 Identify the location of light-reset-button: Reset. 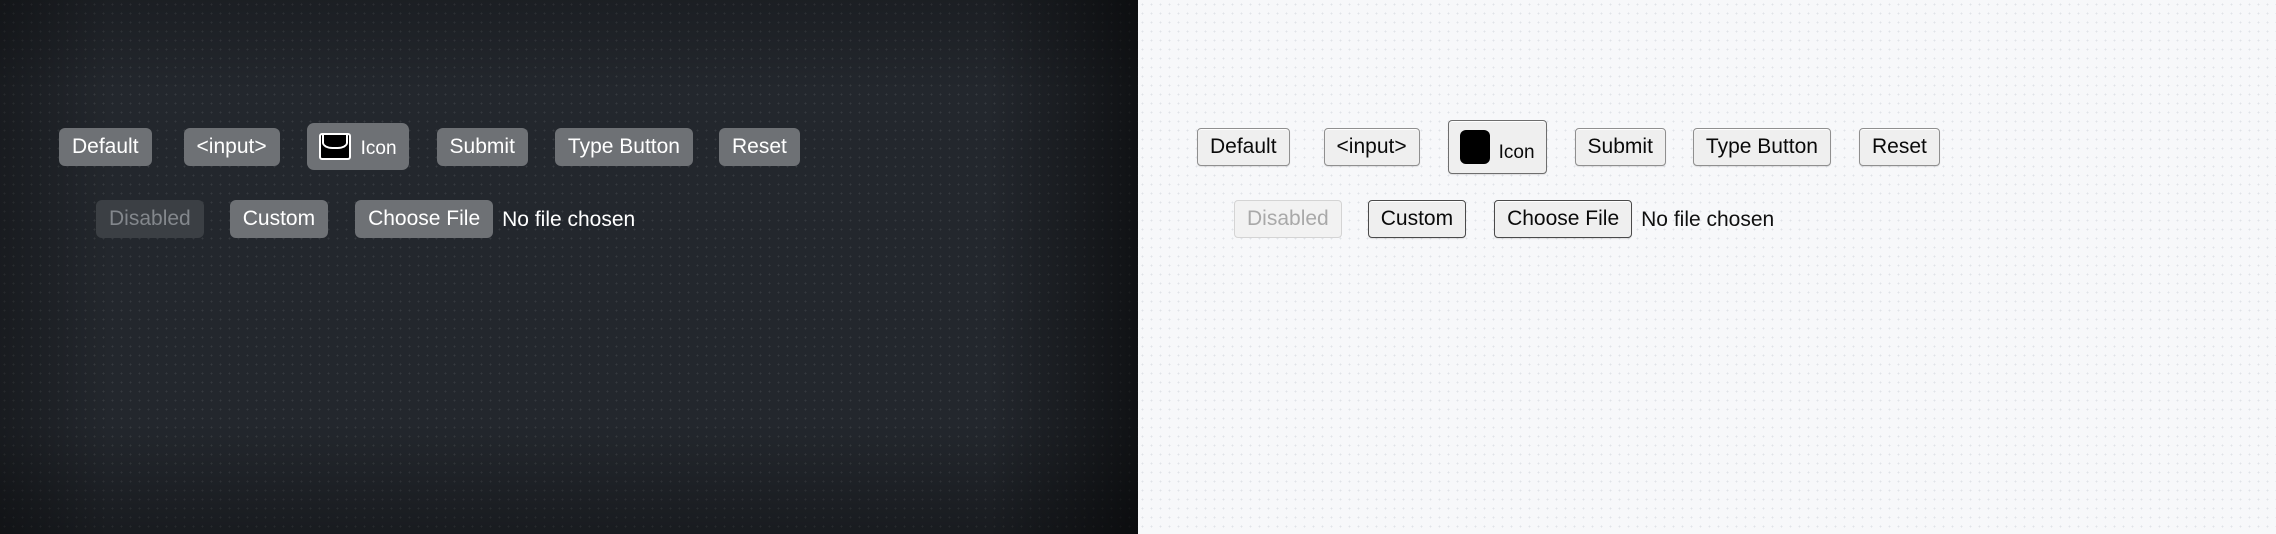
(1899, 146).